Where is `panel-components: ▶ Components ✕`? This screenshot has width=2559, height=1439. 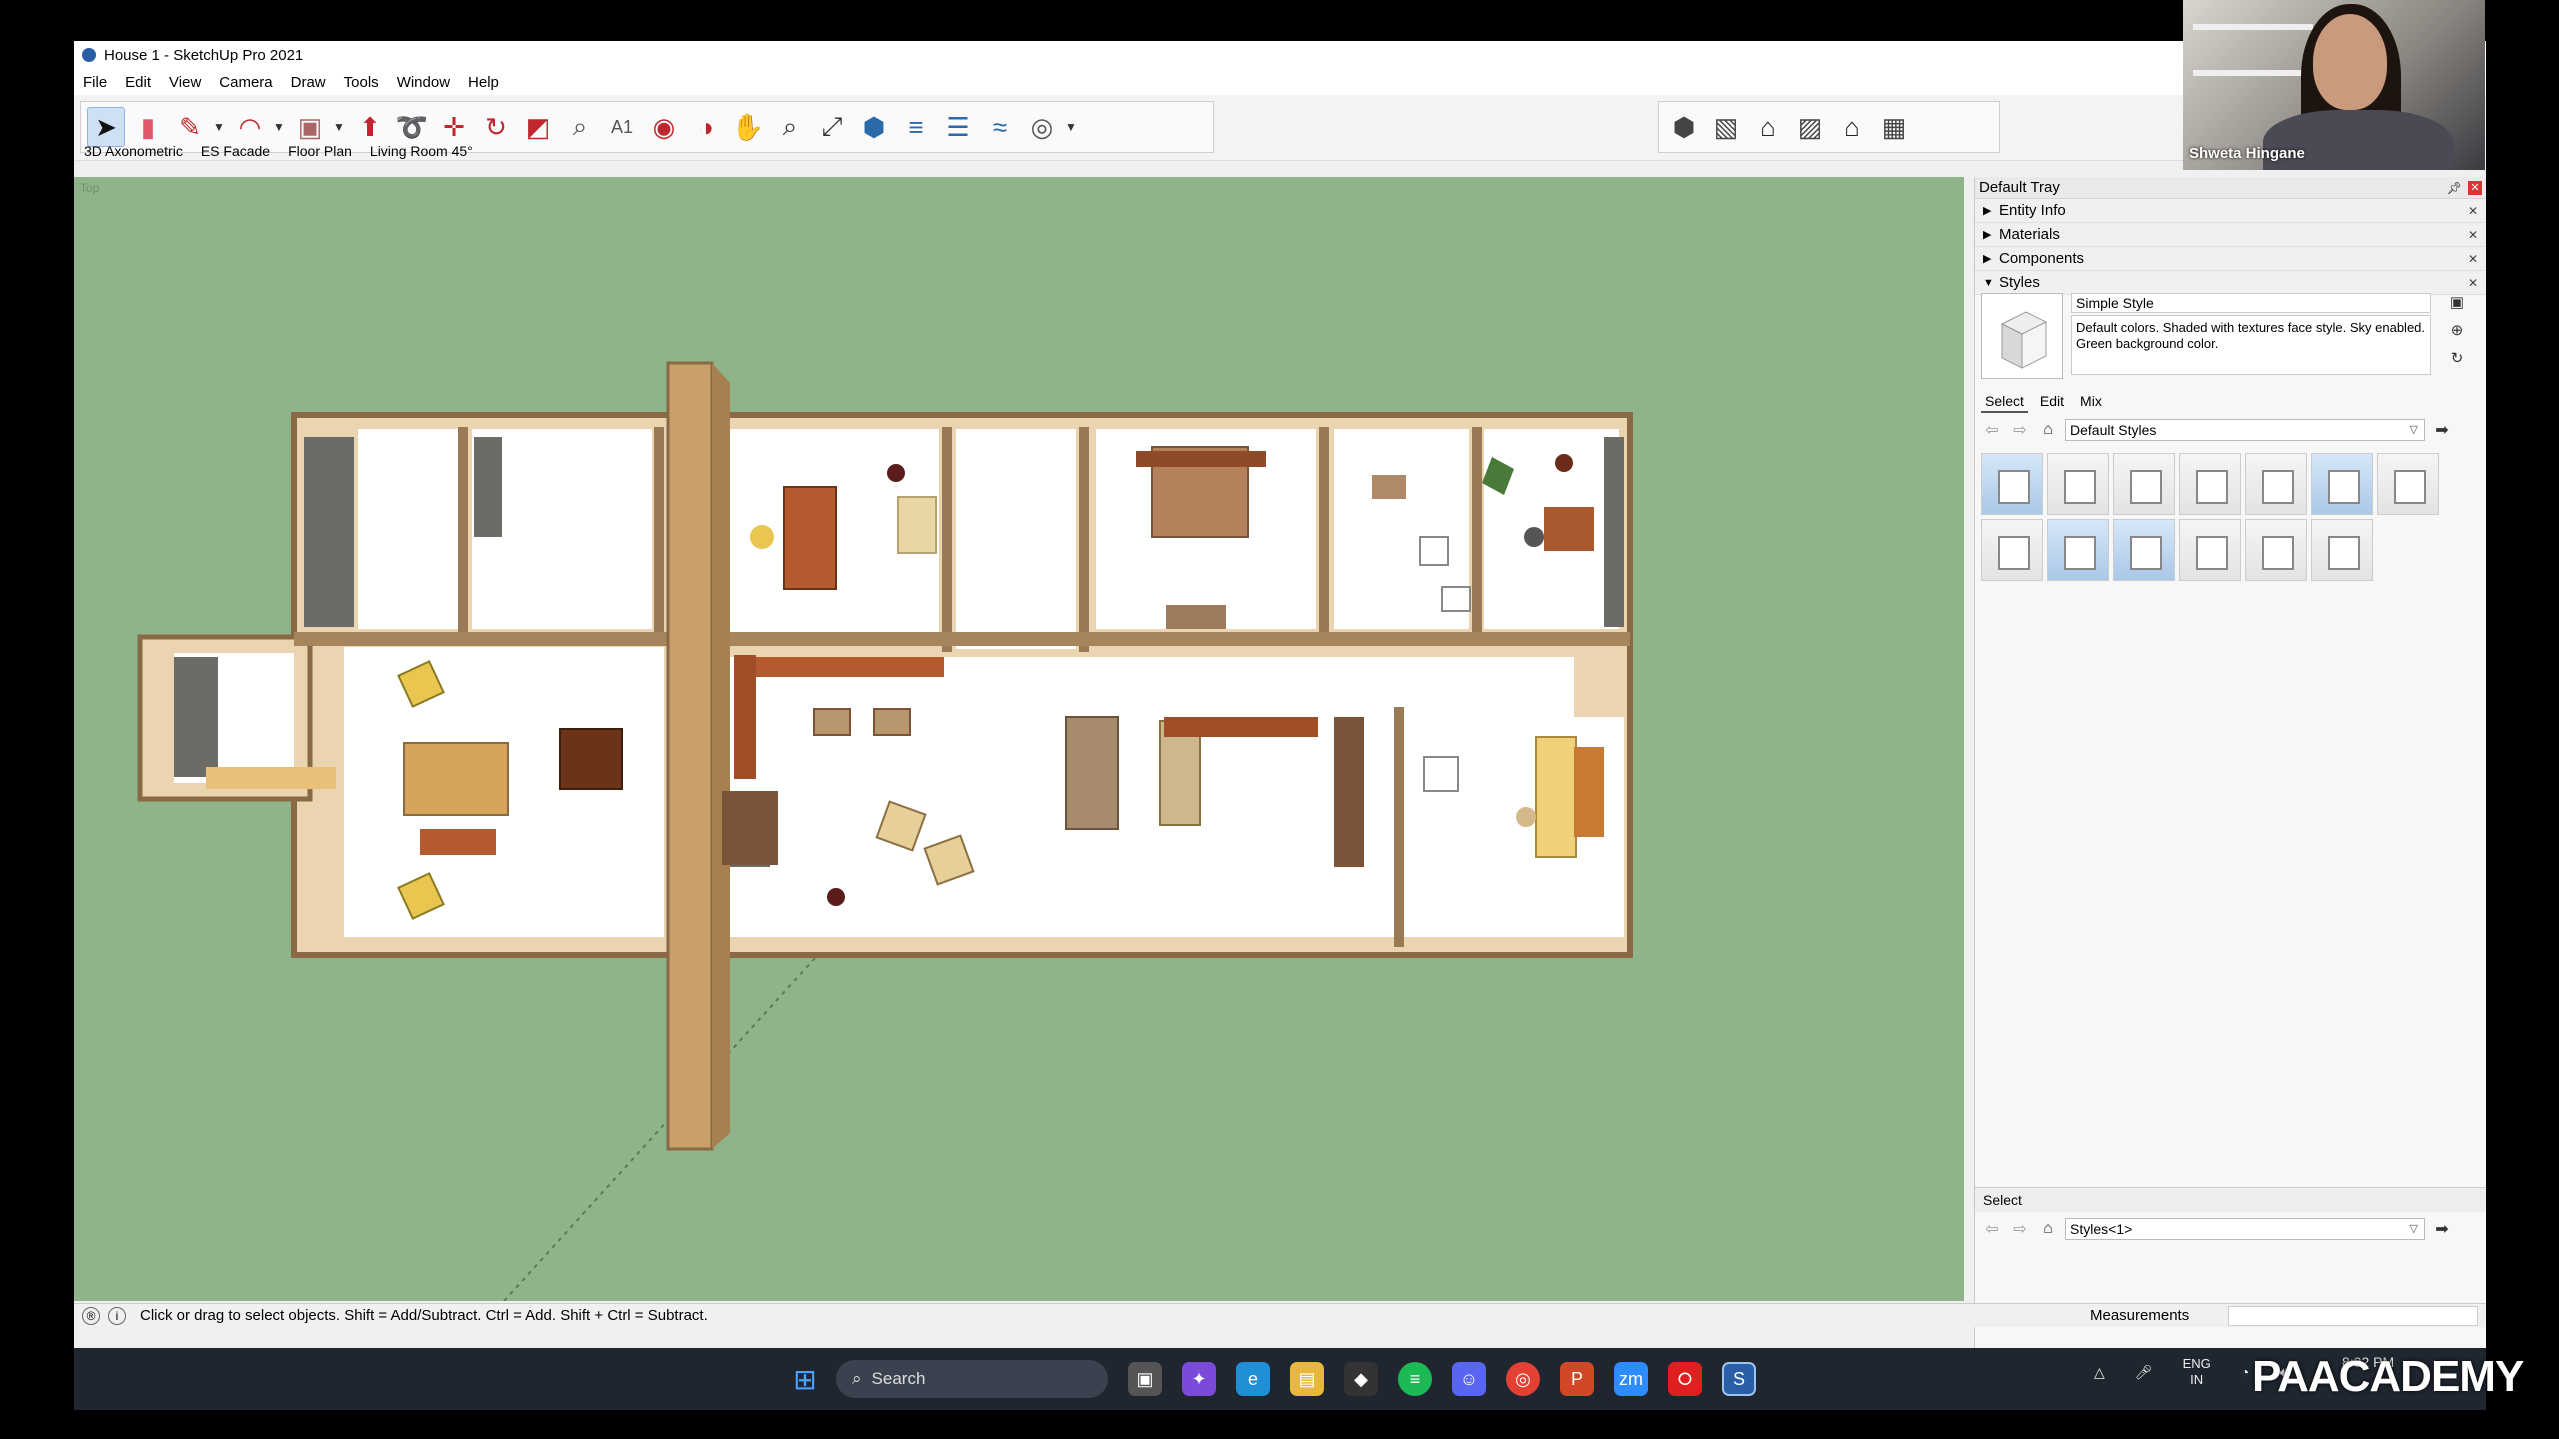 panel-components: ▶ Components ✕ is located at coordinates (2230, 259).